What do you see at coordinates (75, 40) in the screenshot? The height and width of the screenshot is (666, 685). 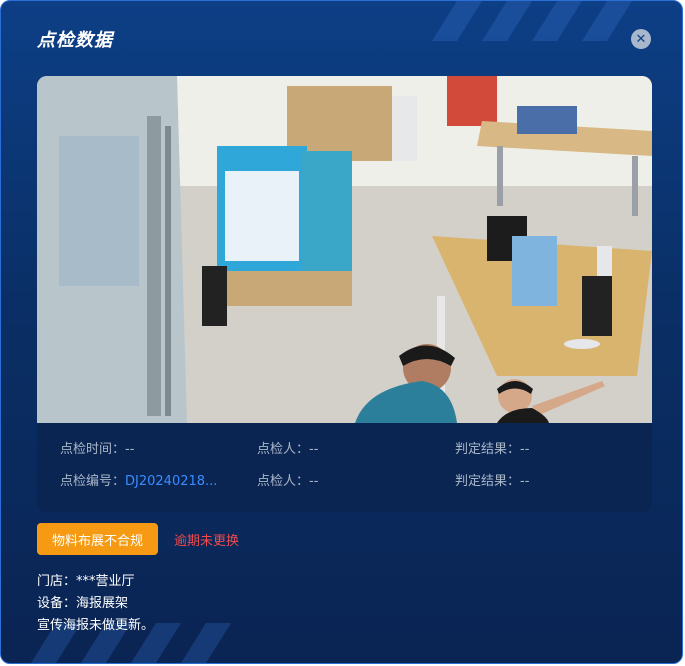 I see `dialog-title: 点检数据` at bounding box center [75, 40].